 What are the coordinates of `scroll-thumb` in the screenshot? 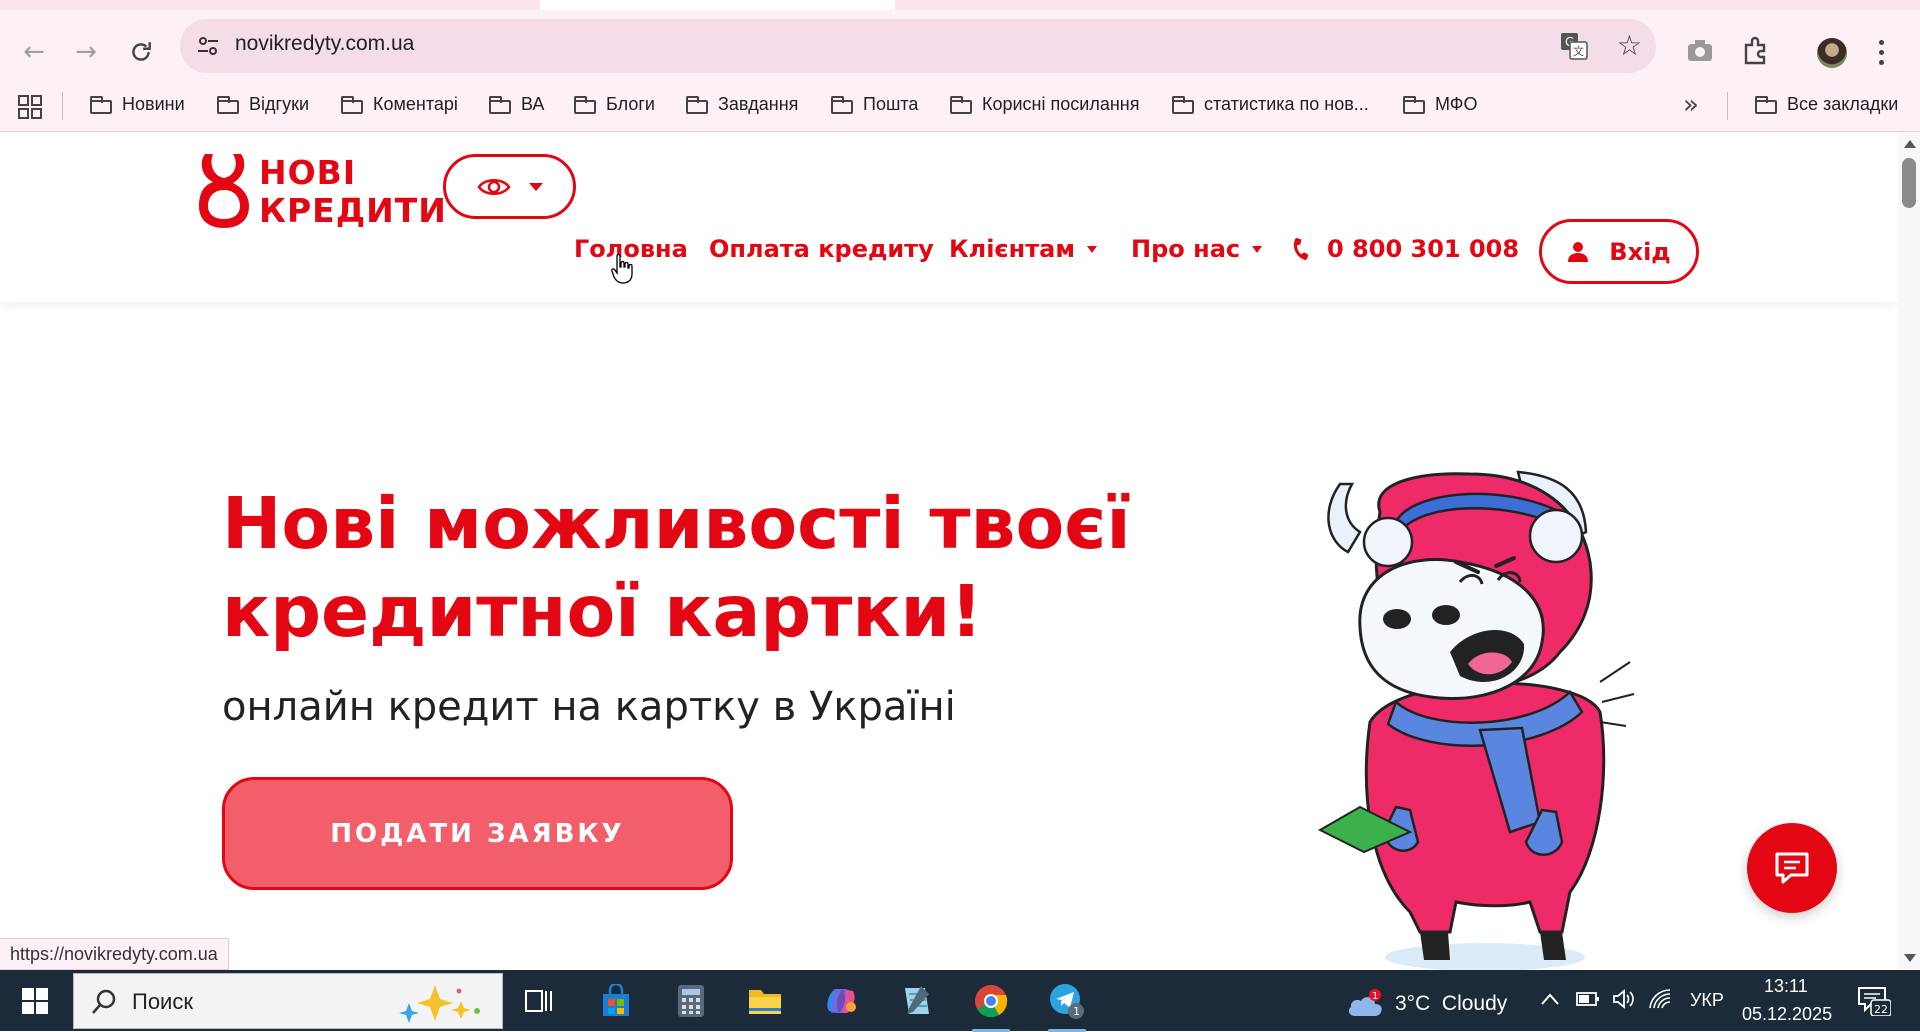 It's located at (1909, 183).